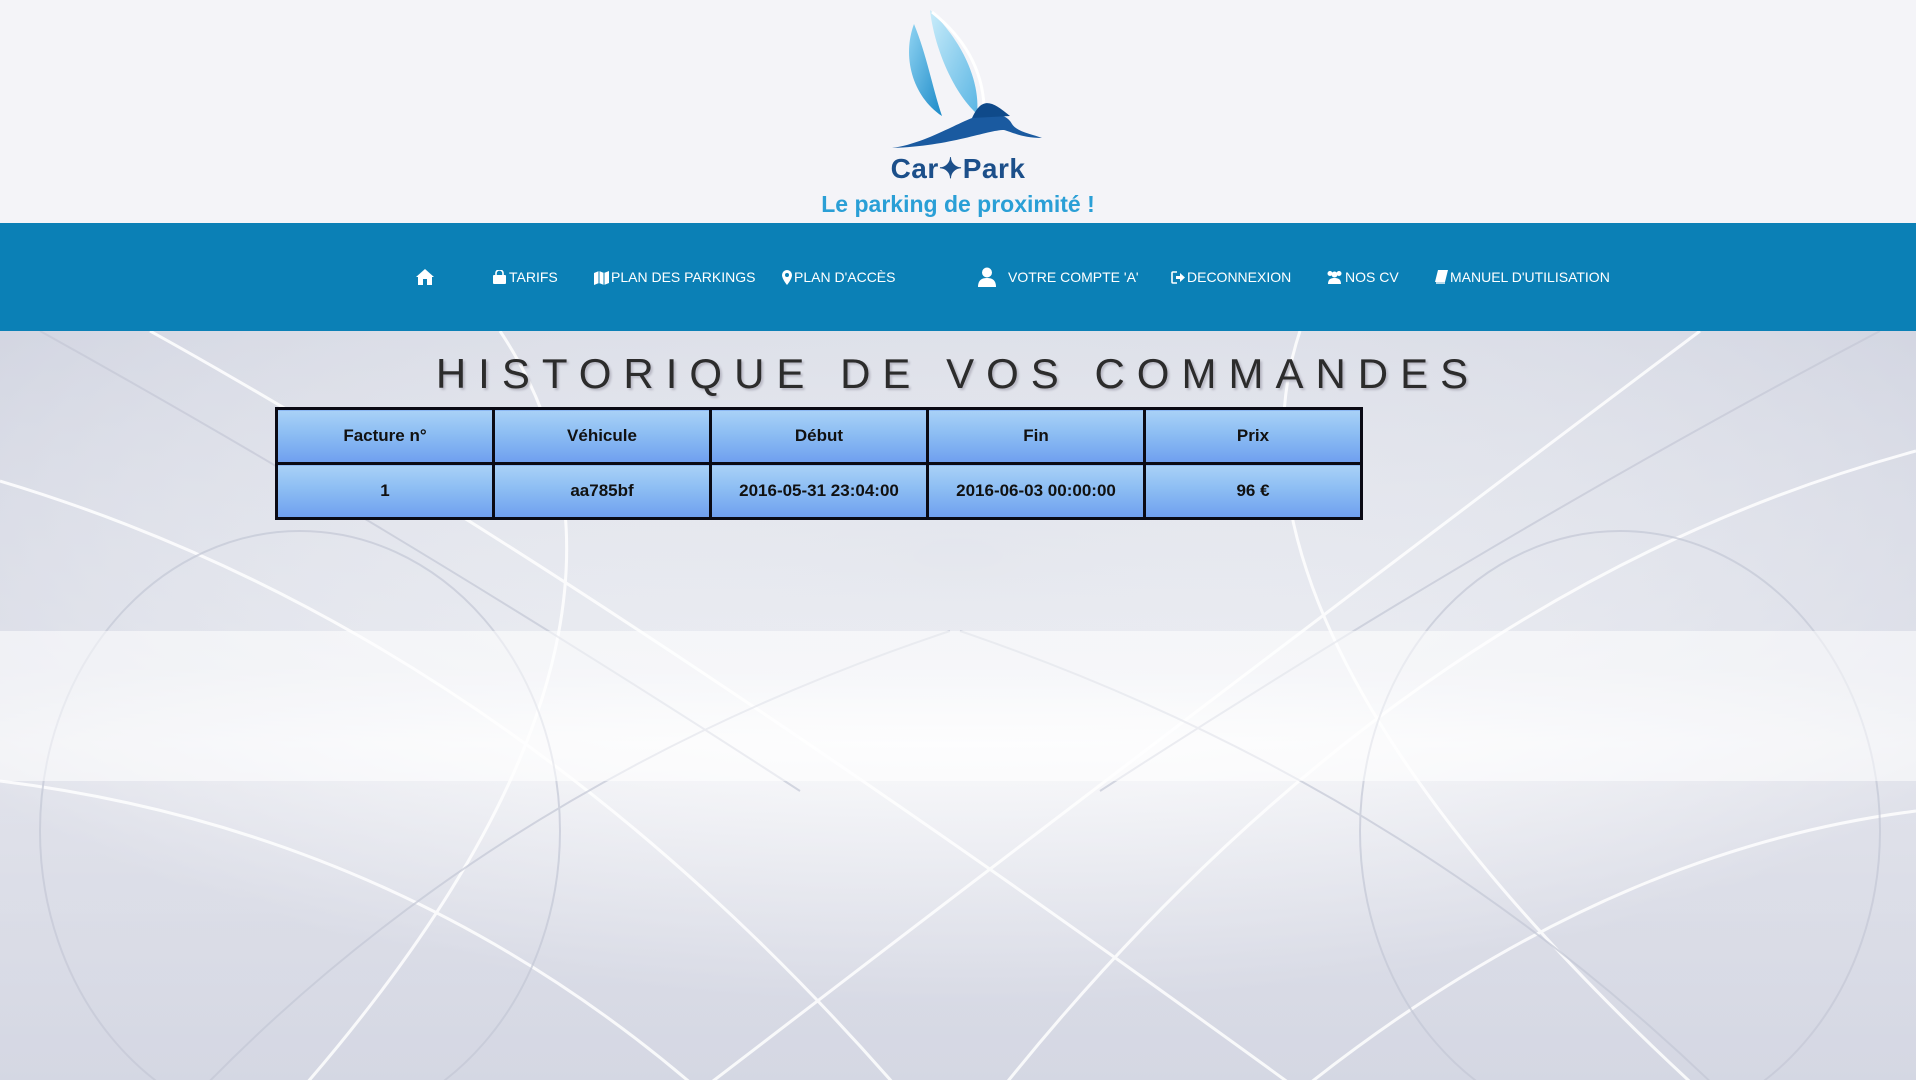 The height and width of the screenshot is (1080, 1916). Describe the element at coordinates (385, 491) in the screenshot. I see `cell-facture: 1` at that location.